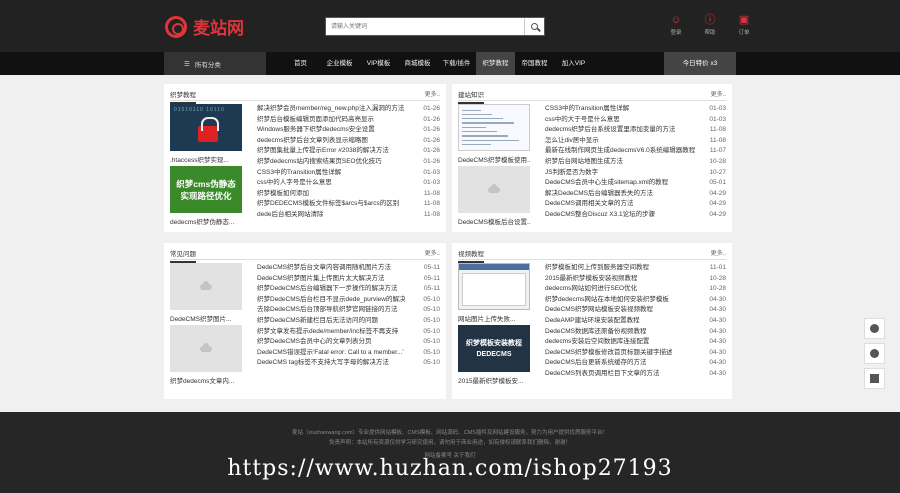 The height and width of the screenshot is (493, 900). I want to click on article-title: dede后台相关网站清除, so click(290, 215).